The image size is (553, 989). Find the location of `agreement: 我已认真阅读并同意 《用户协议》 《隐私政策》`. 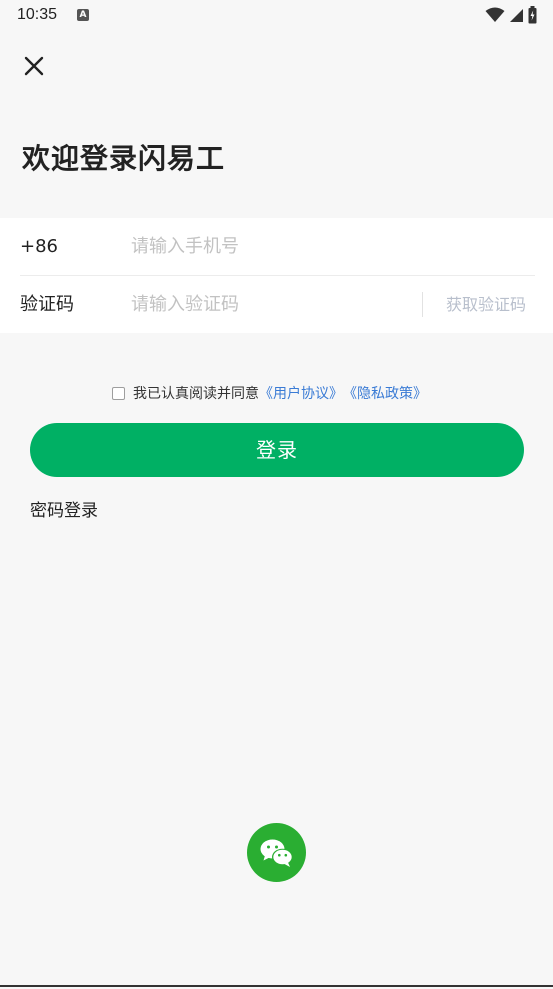

agreement: 我已认真阅读并同意 《用户协议》 《隐私政策》 is located at coordinates (269, 393).